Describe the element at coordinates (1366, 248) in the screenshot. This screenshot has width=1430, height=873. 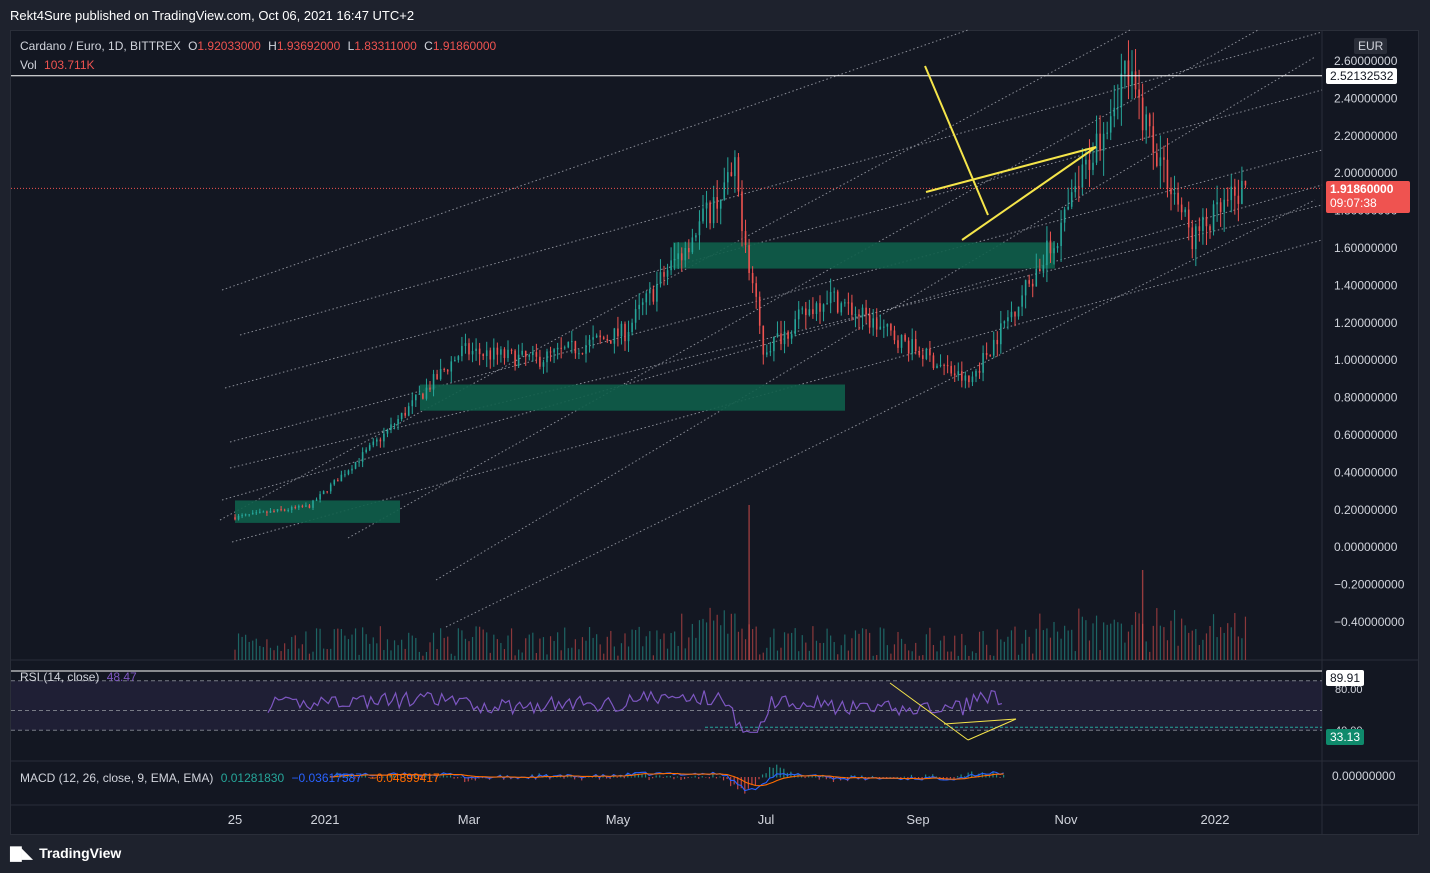
I see `price-tick-label: 1.60000000` at that location.